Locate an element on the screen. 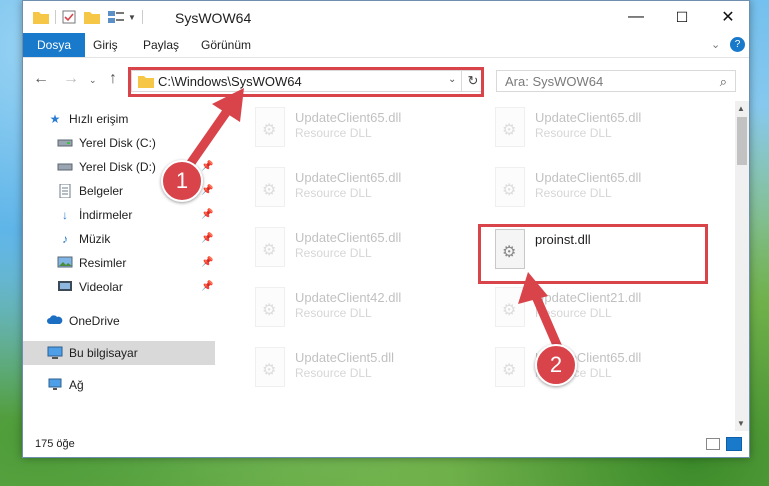  step-1-badge: 1 is located at coordinates (182, 181).